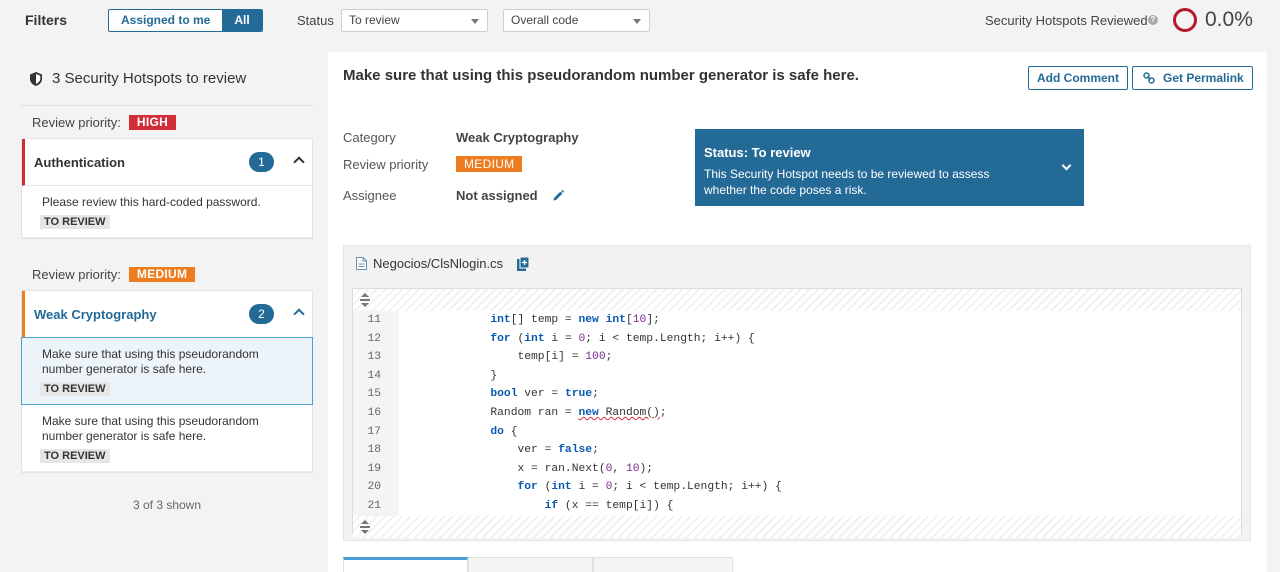  What do you see at coordinates (376, 339) in the screenshot?
I see `line-number: 12` at bounding box center [376, 339].